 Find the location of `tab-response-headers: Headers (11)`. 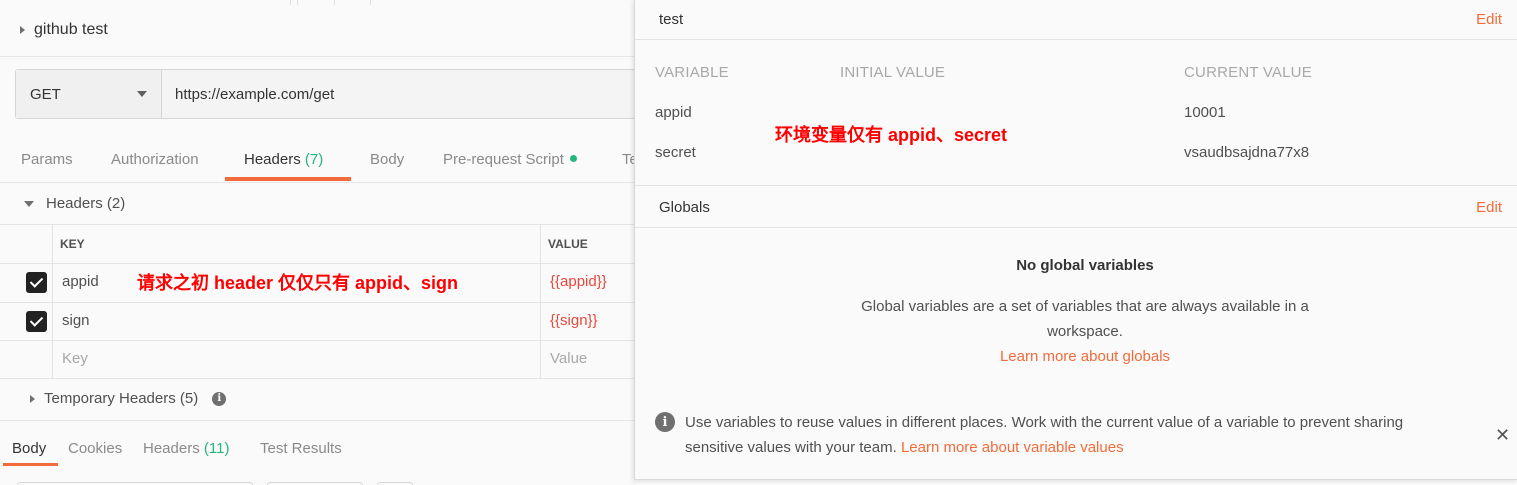

tab-response-headers: Headers (11) is located at coordinates (186, 448).